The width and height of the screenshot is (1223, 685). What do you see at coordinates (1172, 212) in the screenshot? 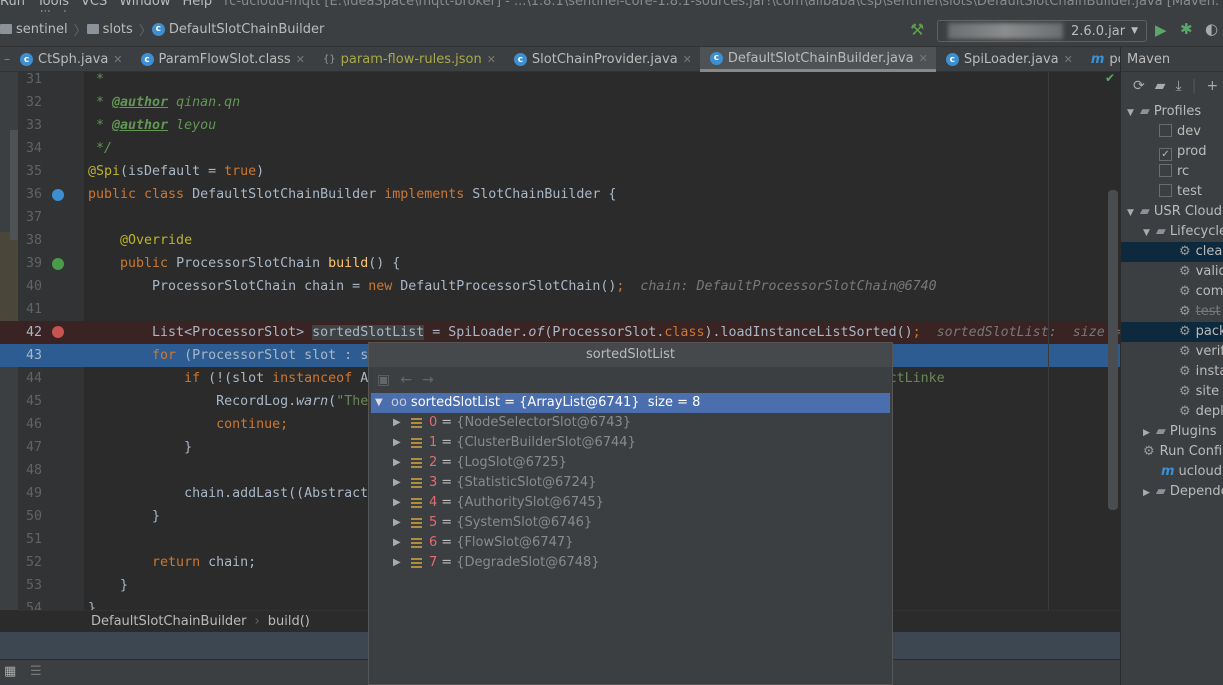
I see `maven-item: ▼ ▰ USR Cloud` at bounding box center [1172, 212].